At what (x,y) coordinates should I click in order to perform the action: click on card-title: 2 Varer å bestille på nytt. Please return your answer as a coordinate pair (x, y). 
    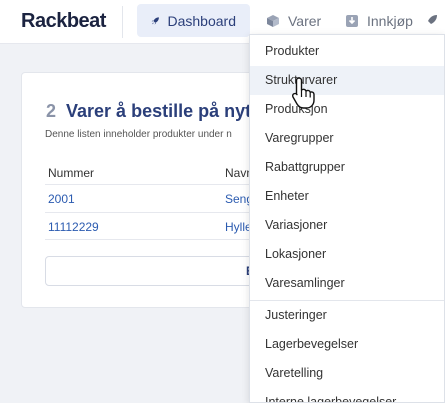
    Looking at the image, I should click on (151, 111).